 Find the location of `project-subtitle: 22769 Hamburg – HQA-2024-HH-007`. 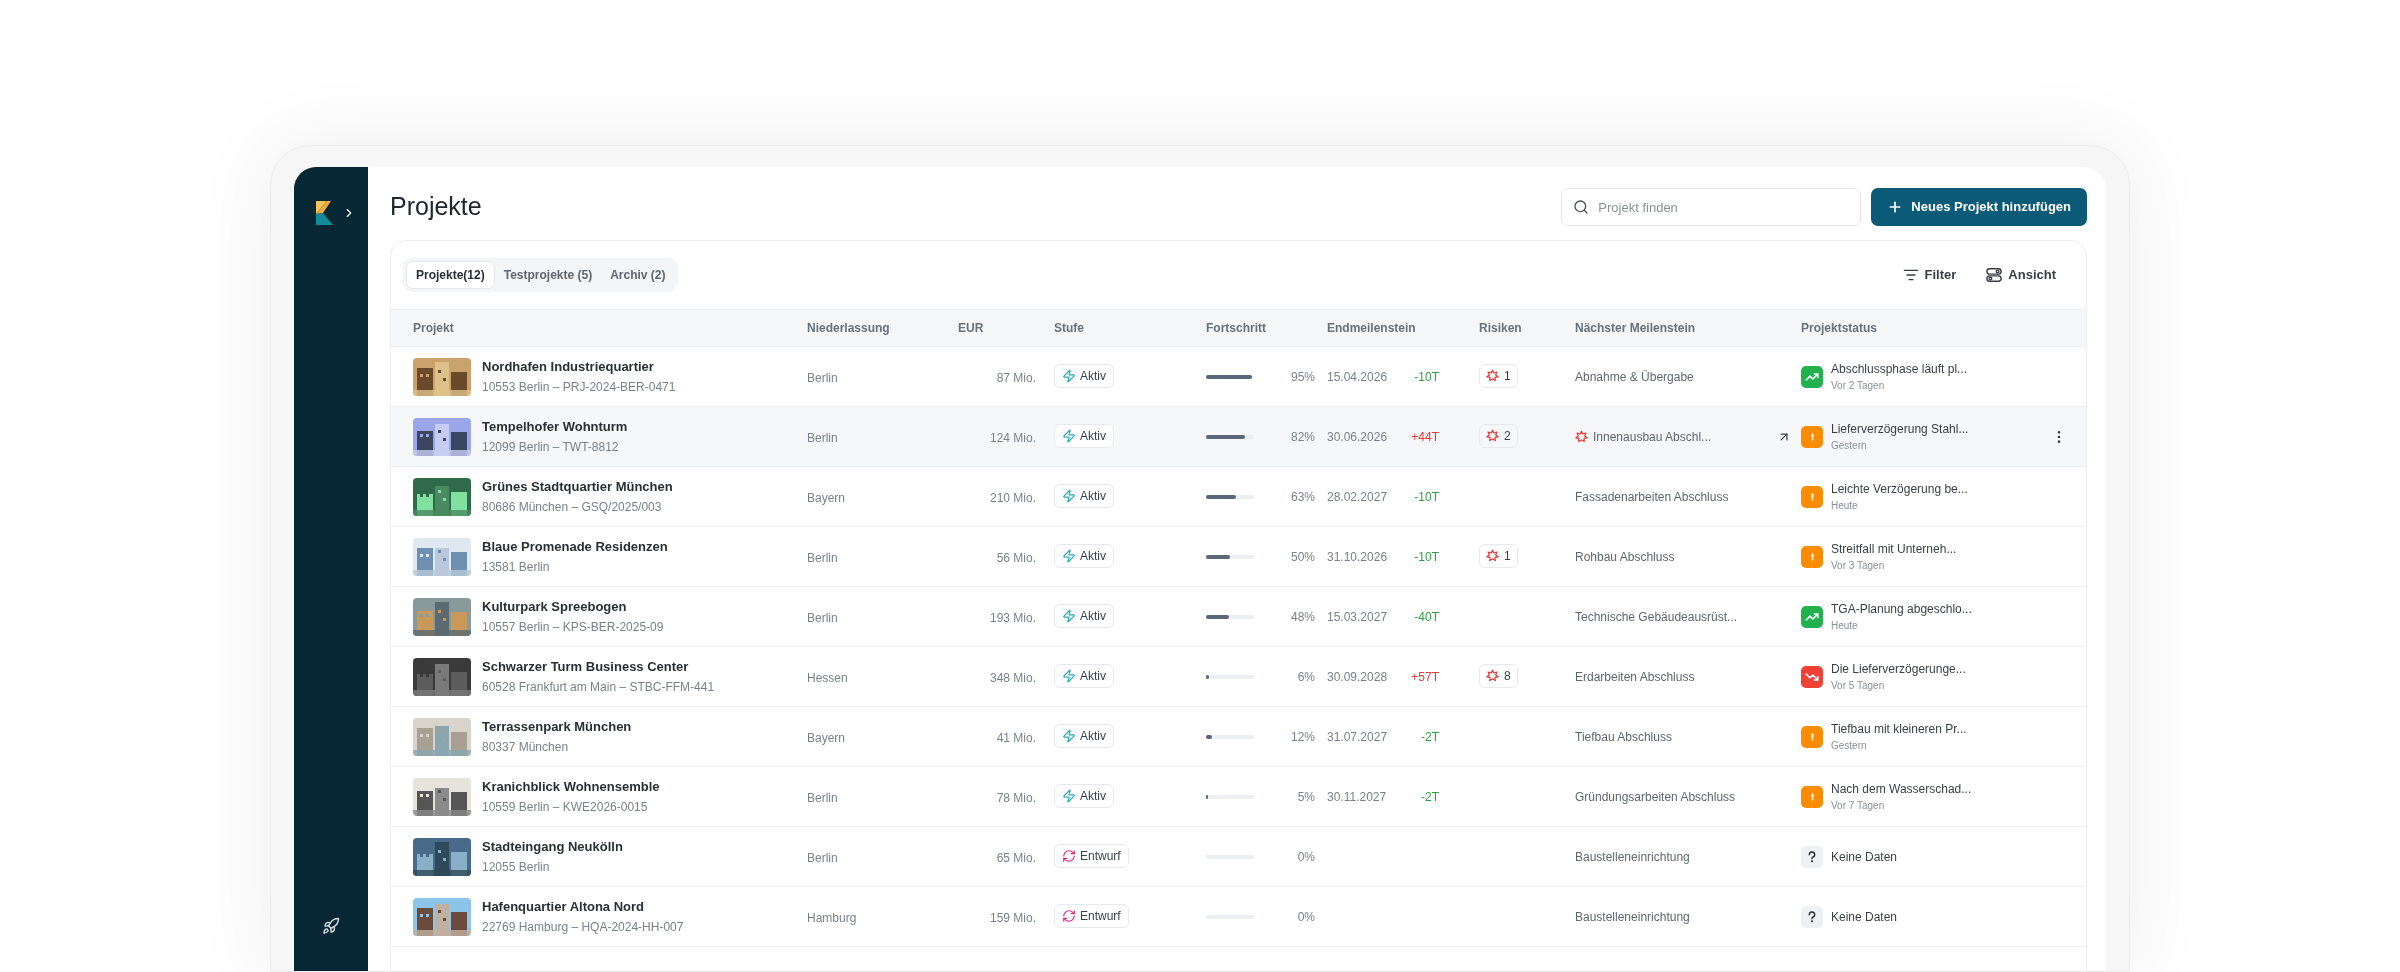

project-subtitle: 22769 Hamburg – HQA-2024-HH-007 is located at coordinates (583, 928).